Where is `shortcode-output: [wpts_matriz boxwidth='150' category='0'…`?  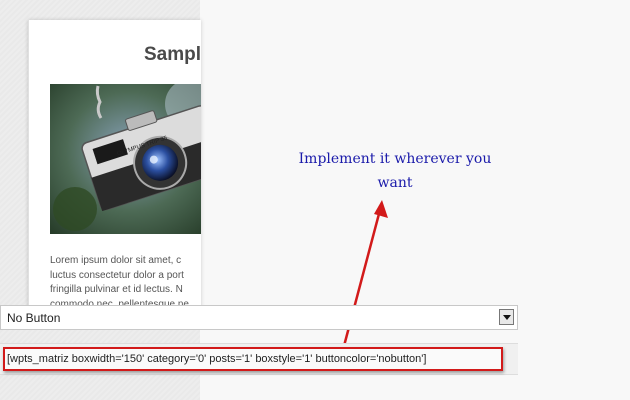 shortcode-output: [wpts_matriz boxwidth='150' category='0'… is located at coordinates (253, 359).